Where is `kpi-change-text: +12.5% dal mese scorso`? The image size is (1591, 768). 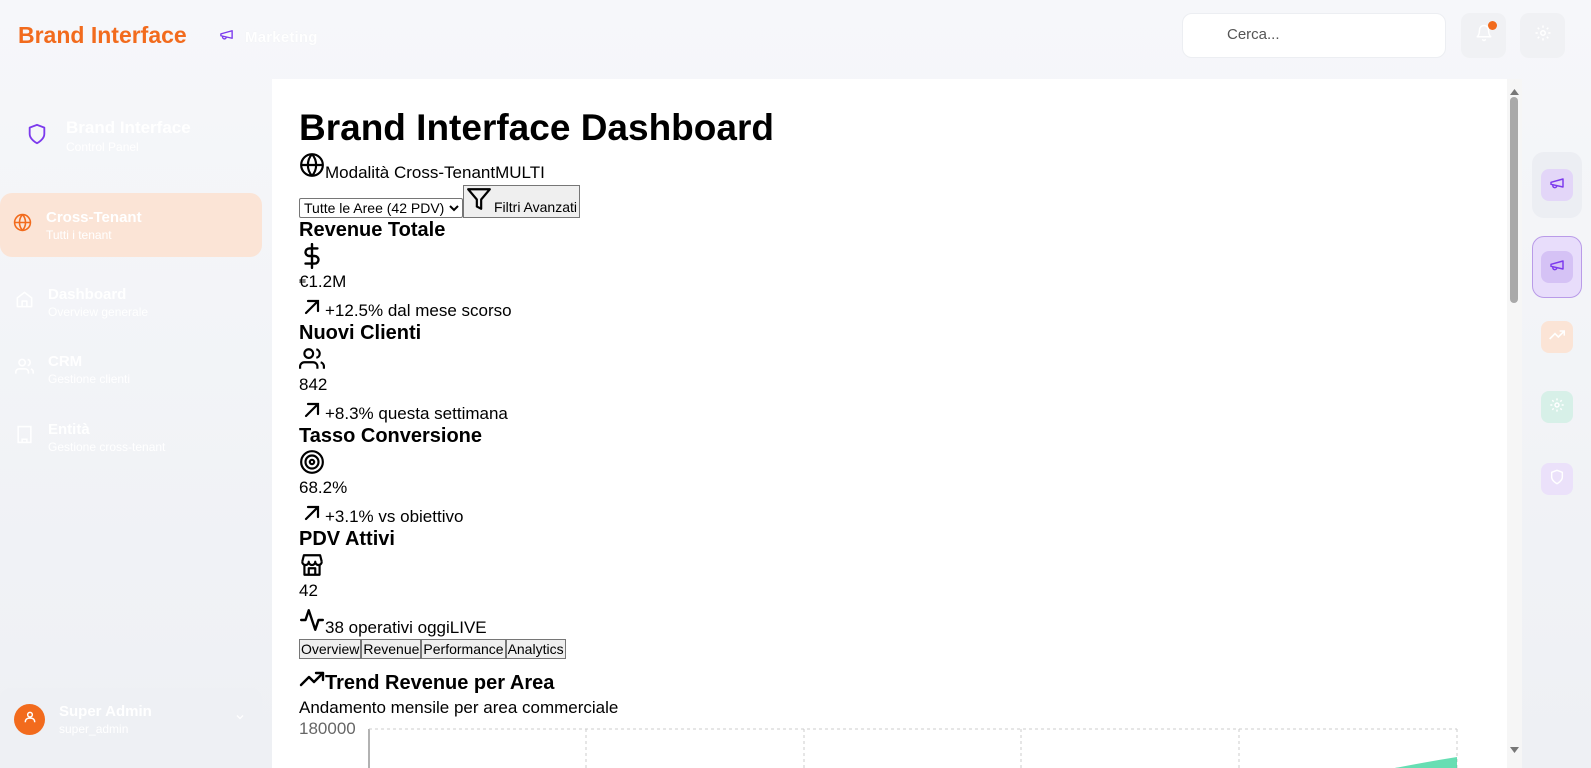
kpi-change-text: +12.5% dal mese scorso is located at coordinates (418, 310).